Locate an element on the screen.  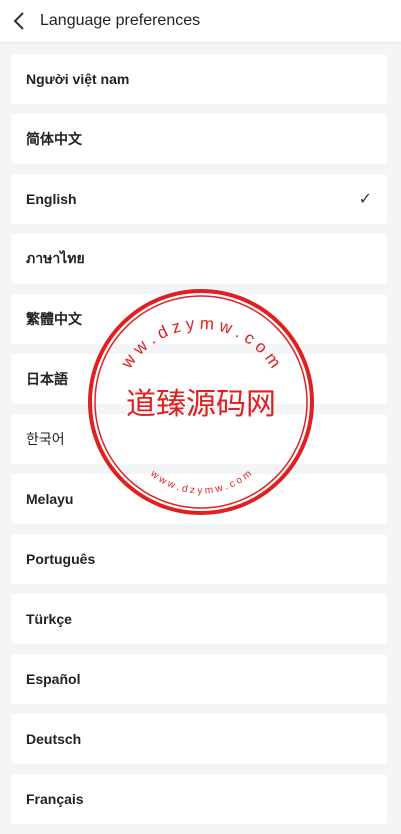
language-option-english: English ✓ is located at coordinates (199, 199).